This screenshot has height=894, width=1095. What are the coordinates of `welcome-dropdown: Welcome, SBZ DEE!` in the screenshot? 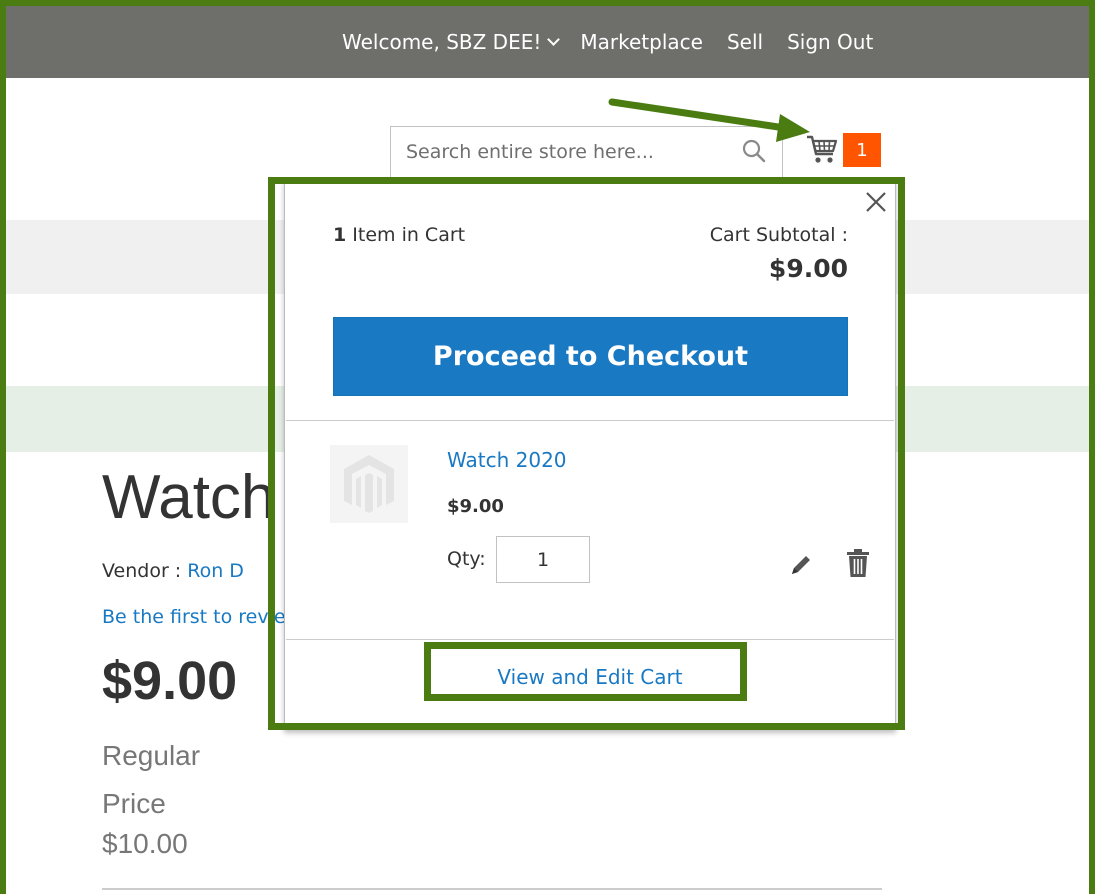 It's located at (451, 42).